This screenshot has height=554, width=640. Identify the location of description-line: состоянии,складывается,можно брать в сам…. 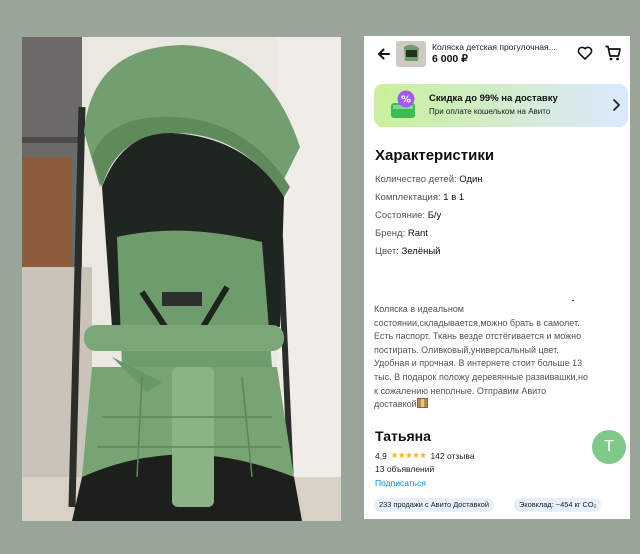
(477, 322).